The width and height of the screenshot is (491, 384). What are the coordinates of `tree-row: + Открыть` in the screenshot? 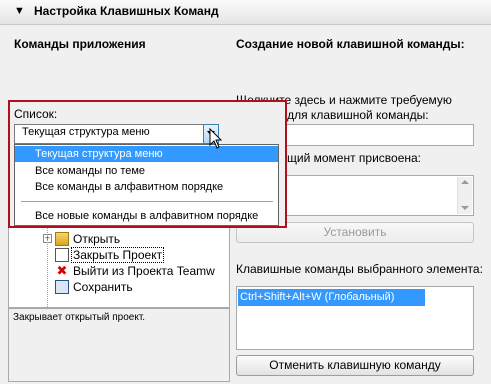 It's located at (119, 239).